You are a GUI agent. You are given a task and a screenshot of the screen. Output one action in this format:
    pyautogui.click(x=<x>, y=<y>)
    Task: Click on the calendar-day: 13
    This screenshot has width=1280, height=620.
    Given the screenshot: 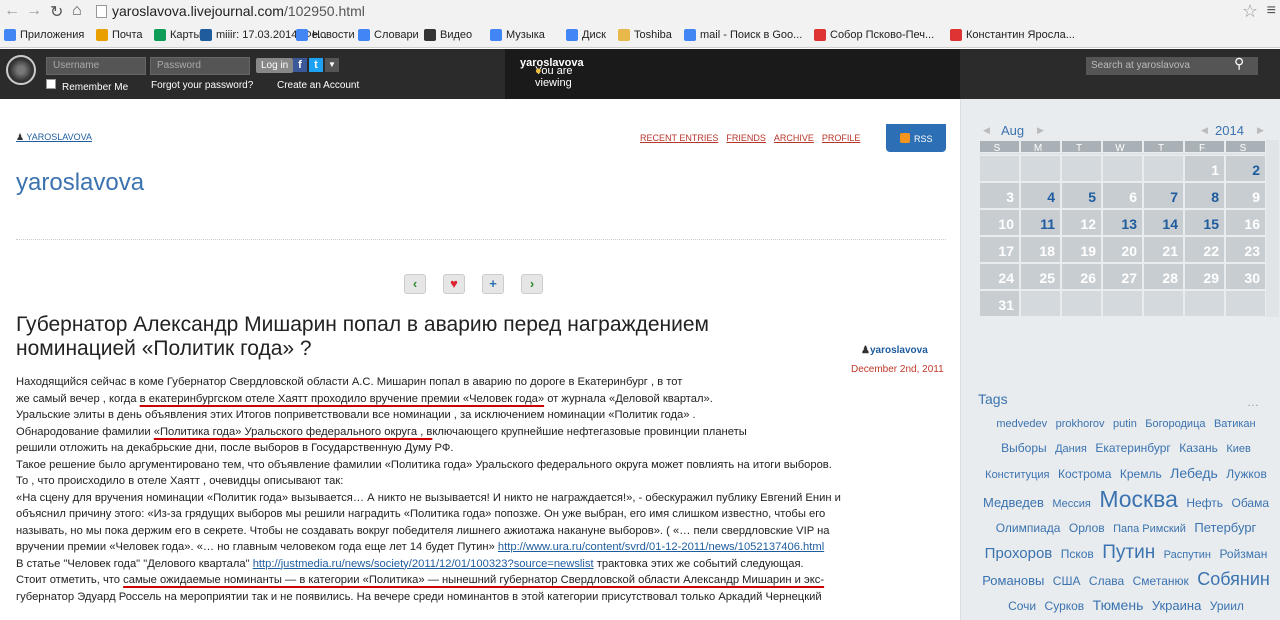 What is the action you would take?
    pyautogui.click(x=1122, y=222)
    